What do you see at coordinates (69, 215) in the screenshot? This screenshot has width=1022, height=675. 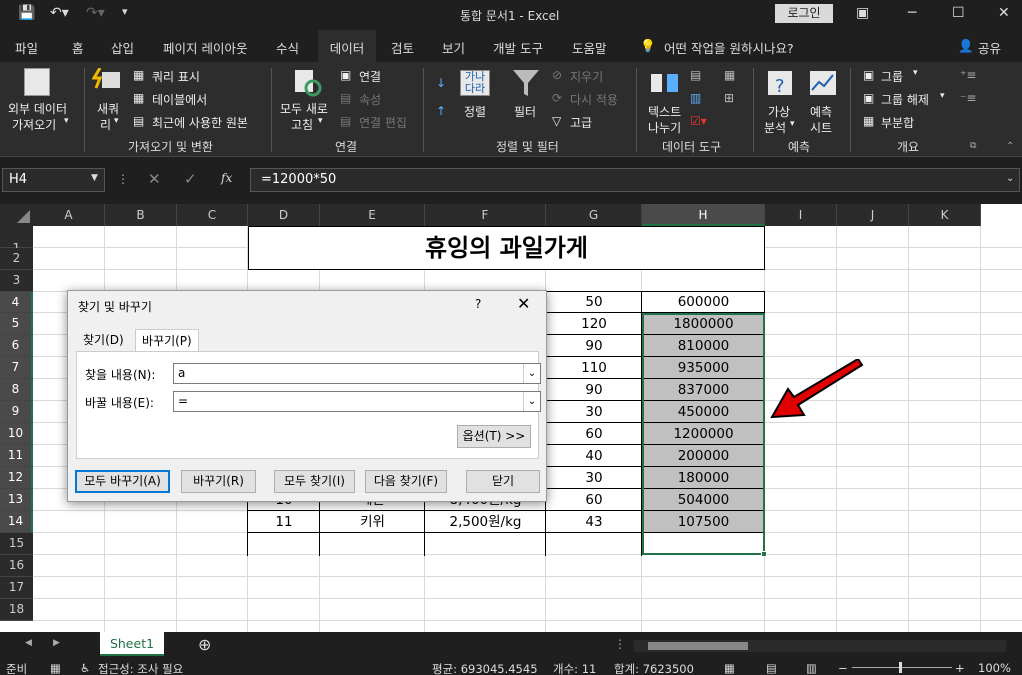 I see `column-header: A` at bounding box center [69, 215].